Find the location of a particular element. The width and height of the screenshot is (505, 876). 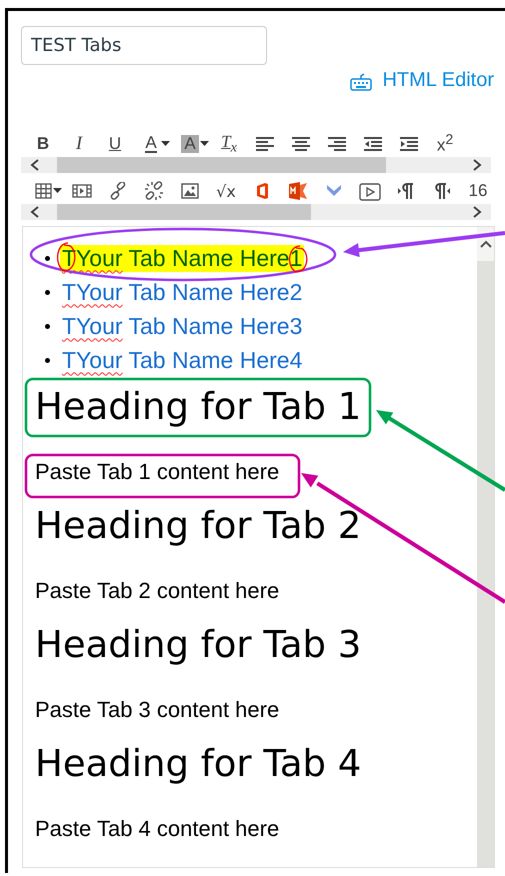

office-icon is located at coordinates (262, 191).